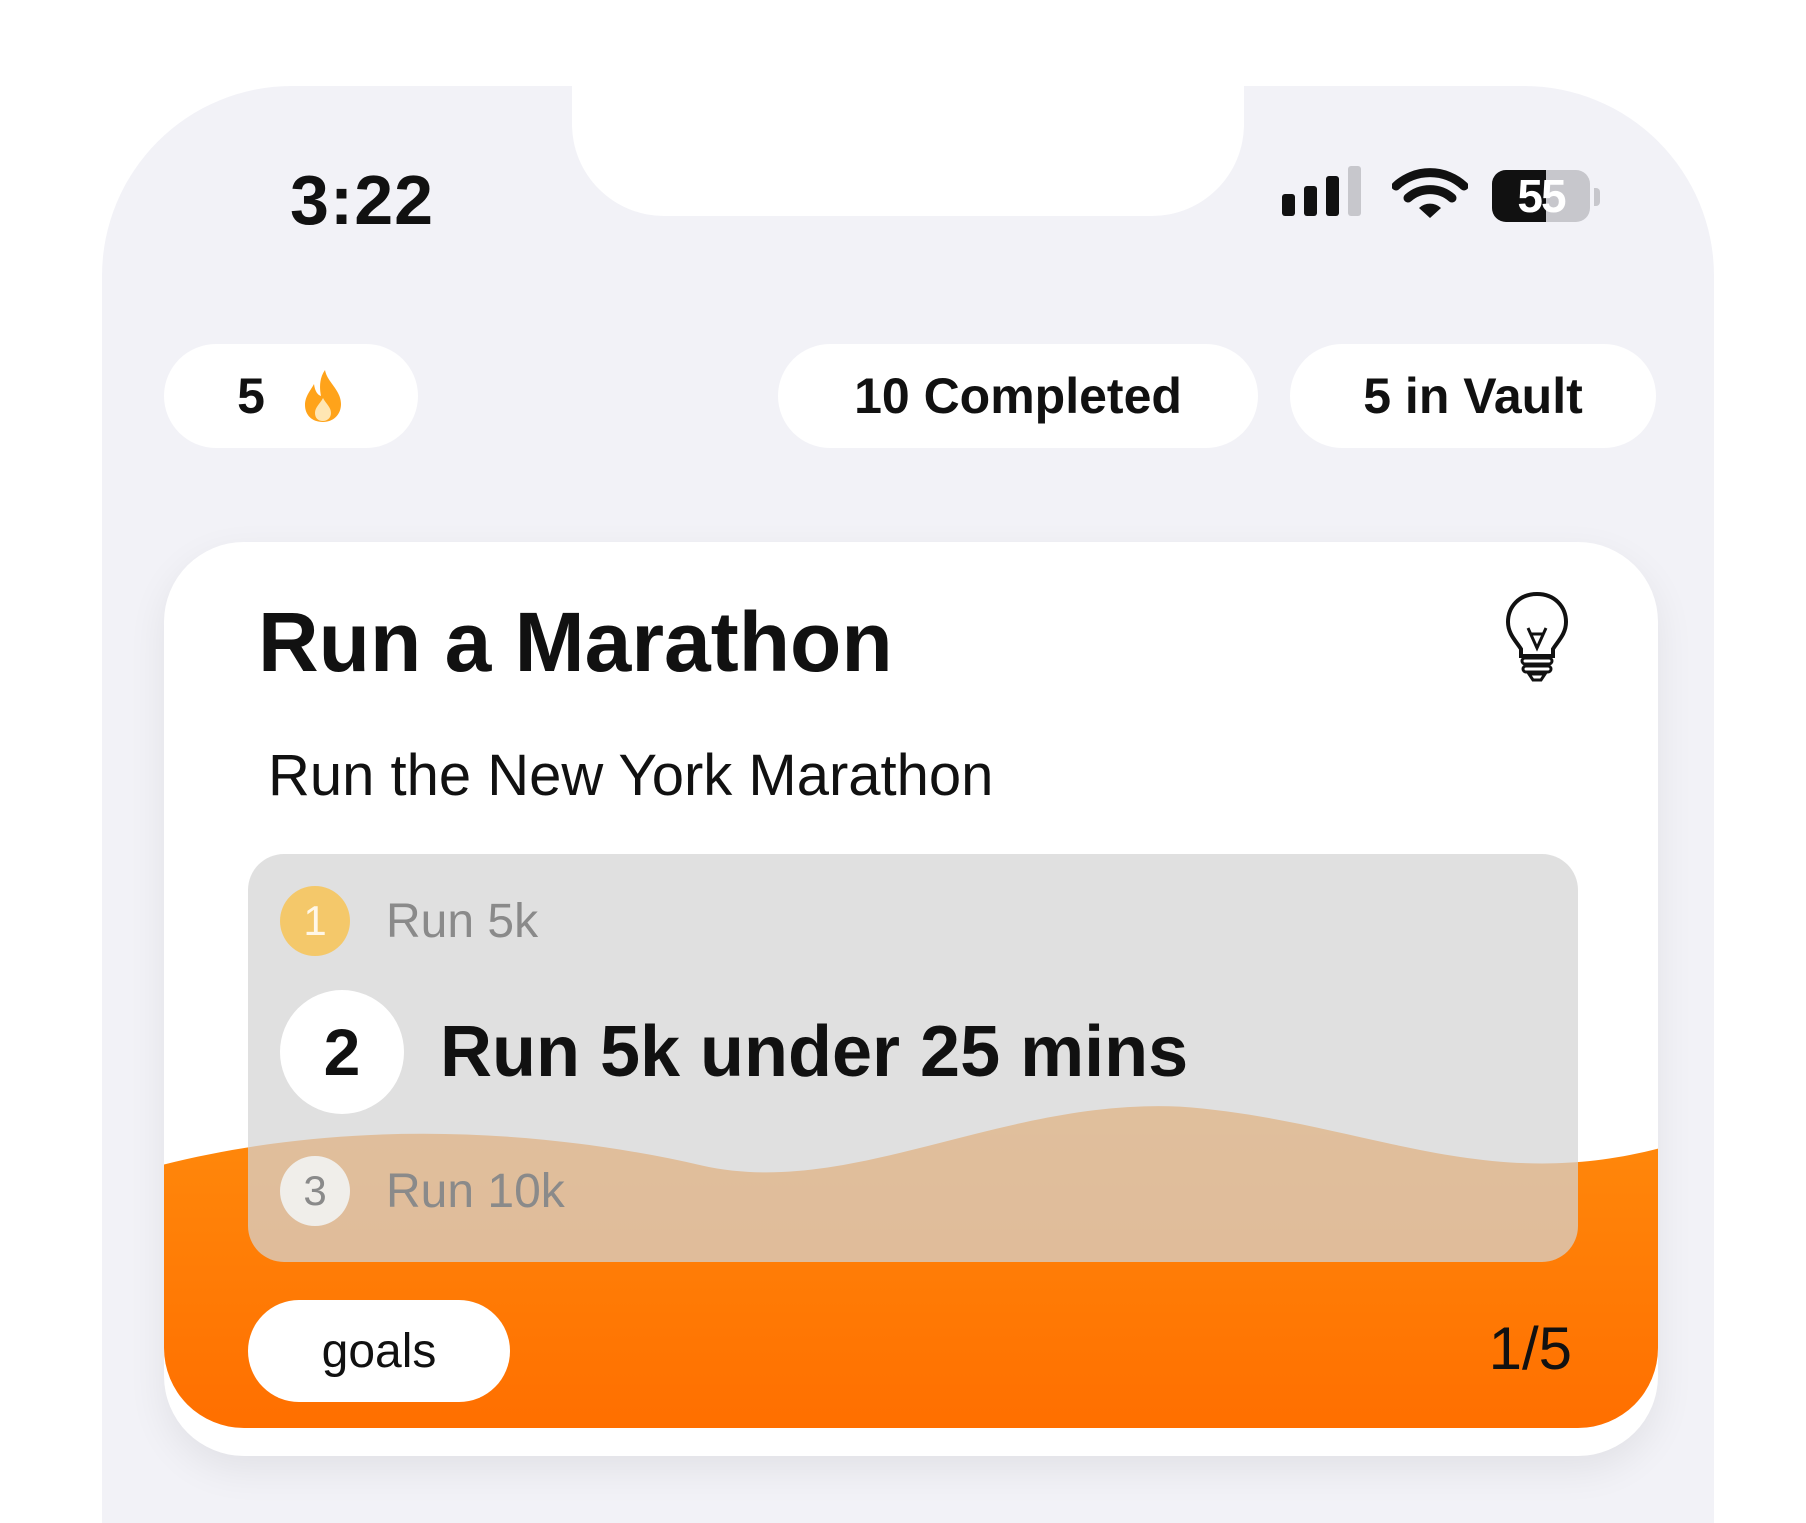 This screenshot has height=1523, width=1806. What do you see at coordinates (1530, 1348) in the screenshot?
I see `goal-progress-counter: 1/5` at bounding box center [1530, 1348].